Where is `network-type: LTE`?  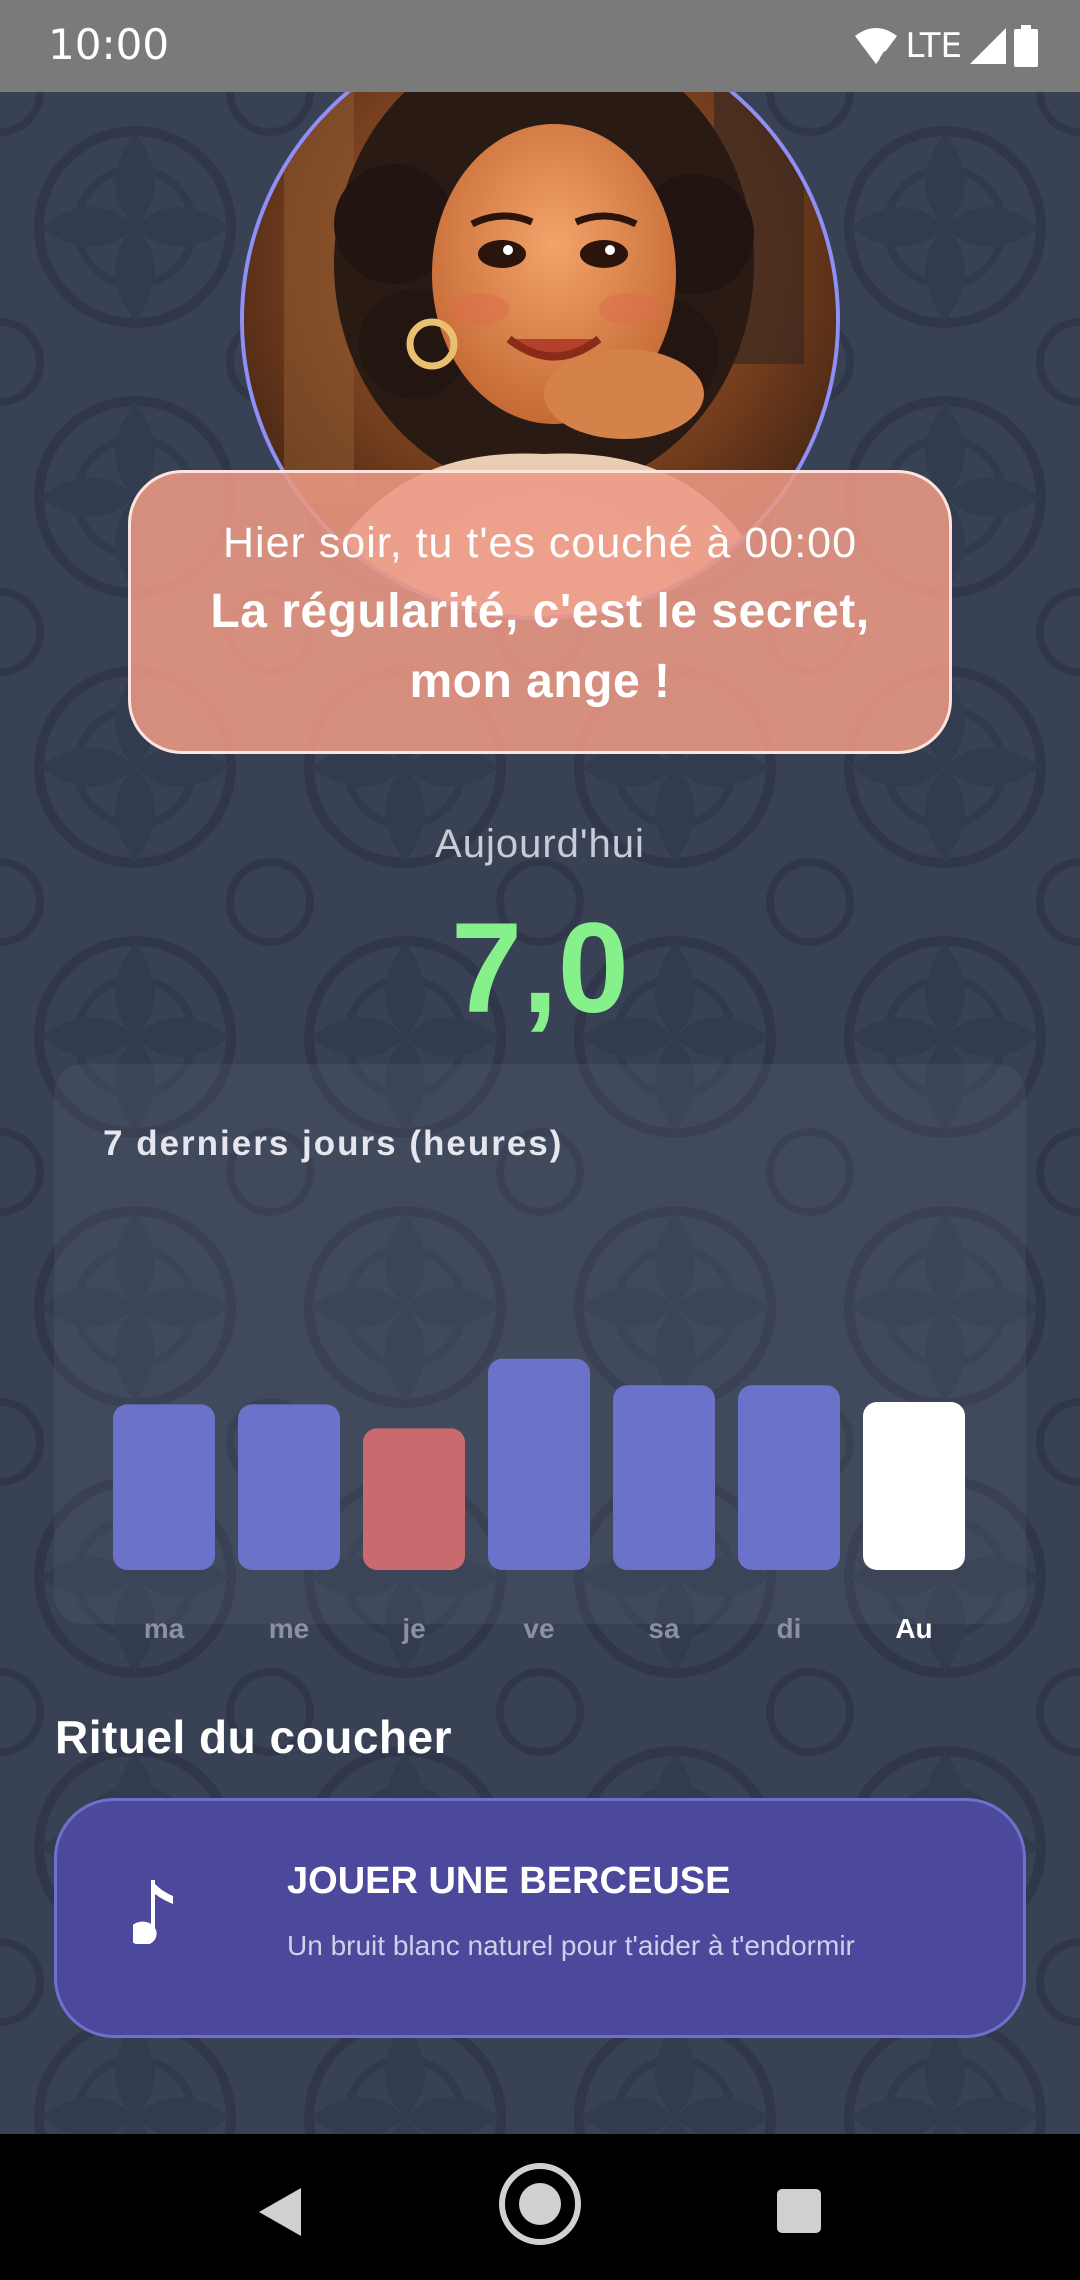
network-type: LTE is located at coordinates (933, 46).